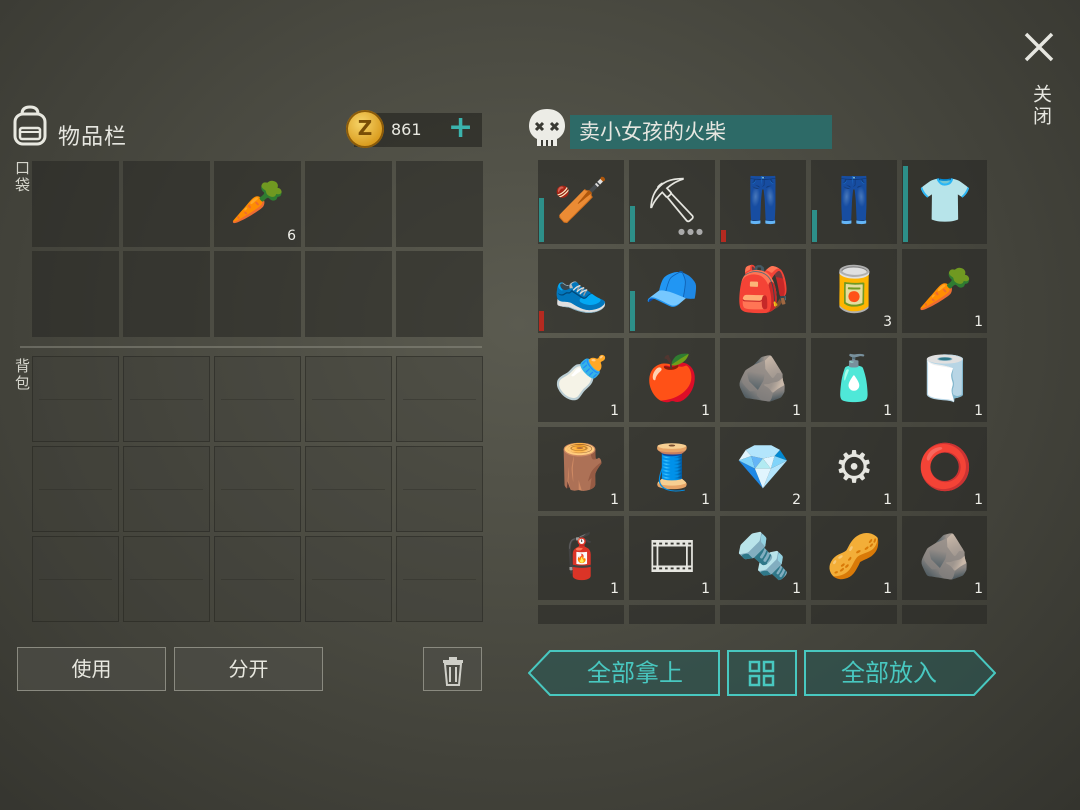 This screenshot has width=1080, height=810. I want to click on coin-icon: Z, so click(365, 129).